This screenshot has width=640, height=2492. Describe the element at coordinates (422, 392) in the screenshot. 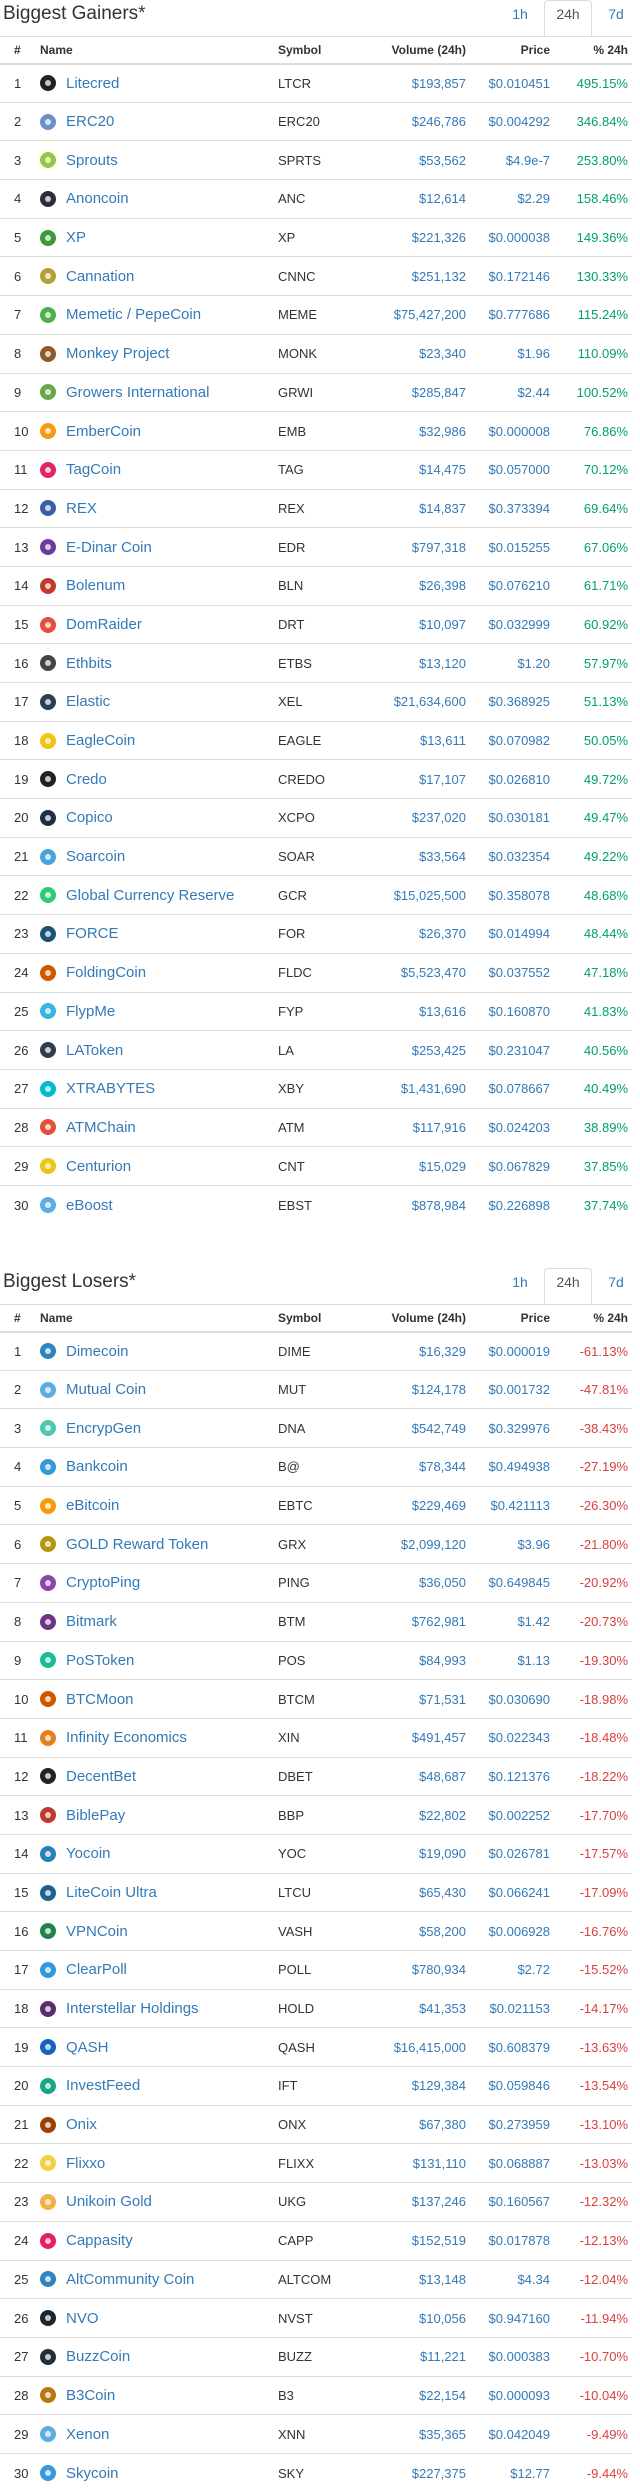

I see `volume-link: $285,847` at that location.